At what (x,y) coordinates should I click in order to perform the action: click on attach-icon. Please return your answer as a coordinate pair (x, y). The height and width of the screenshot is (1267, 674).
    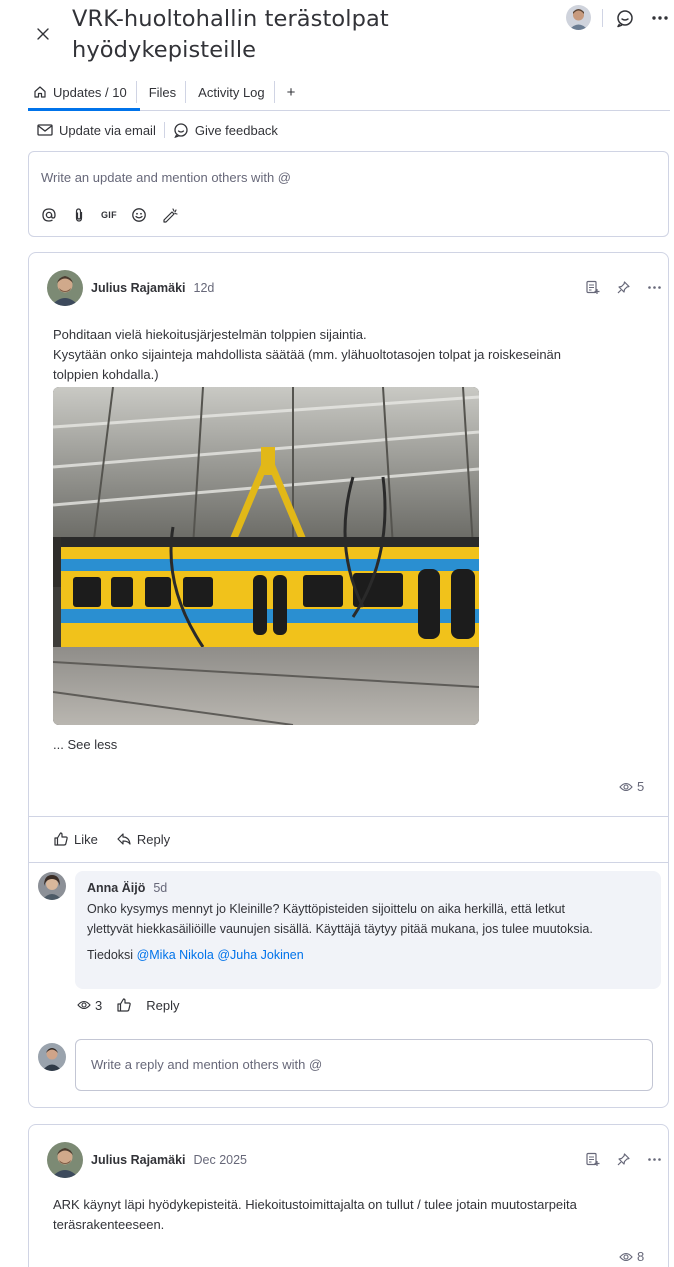
    Looking at the image, I should click on (79, 215).